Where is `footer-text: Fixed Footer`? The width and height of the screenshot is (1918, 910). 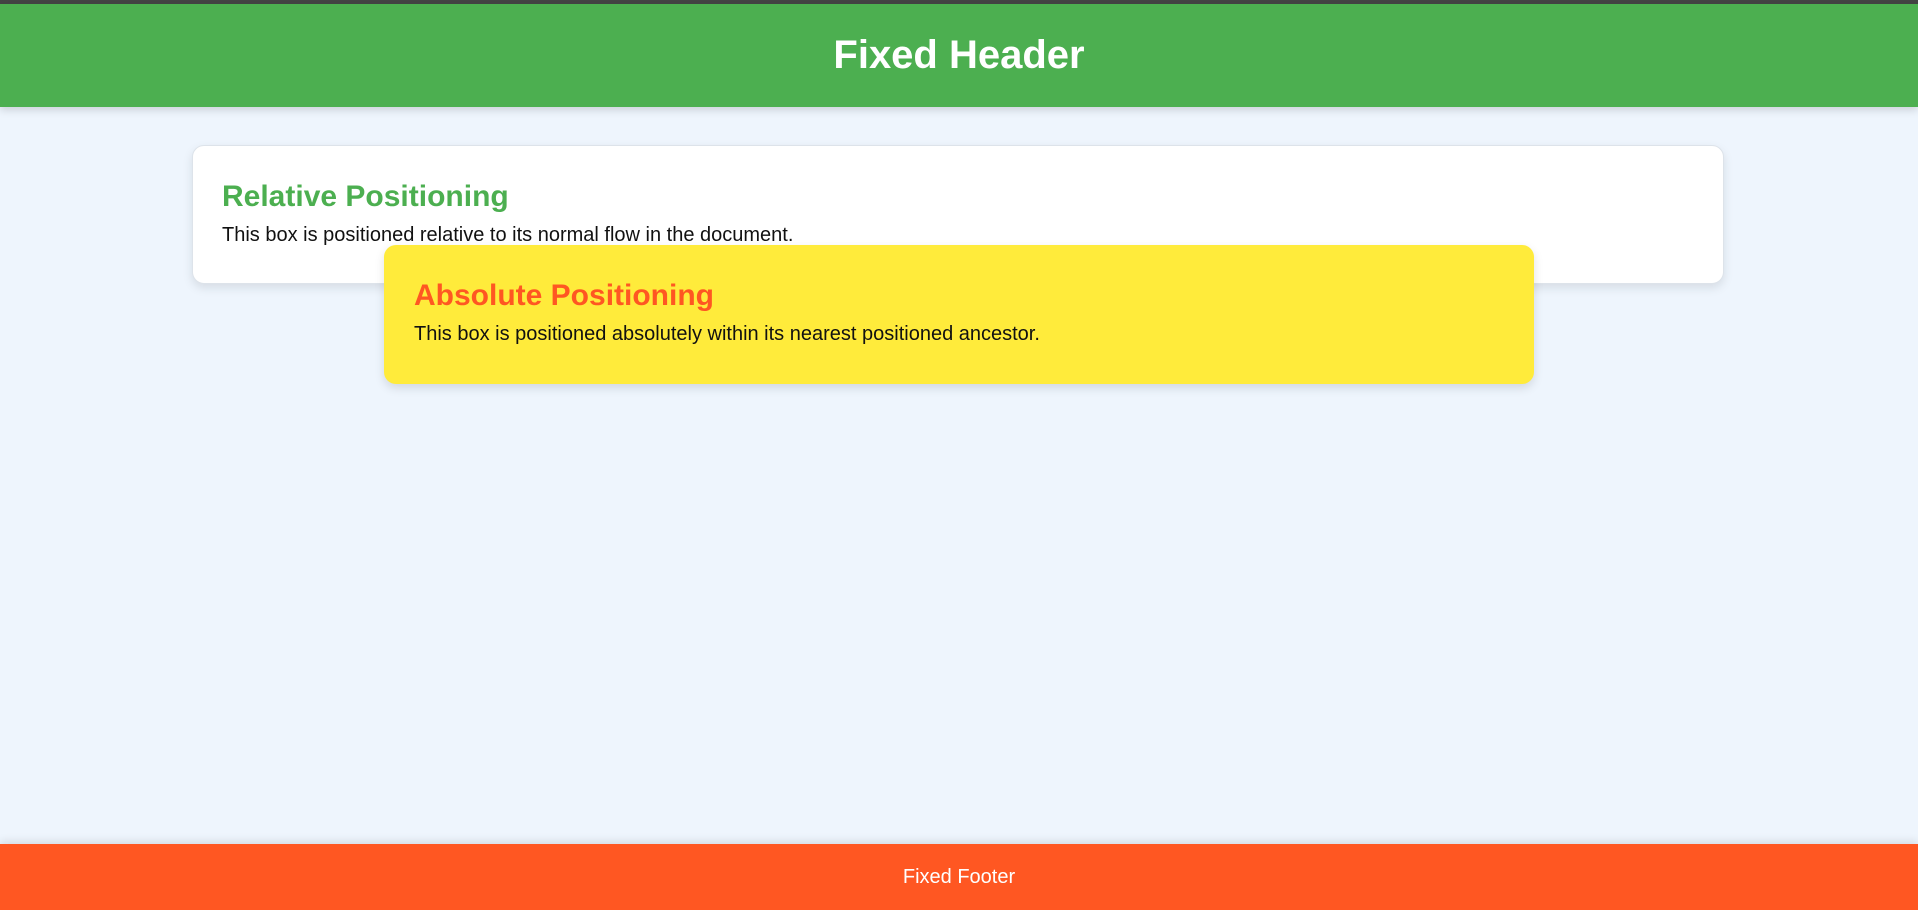
footer-text: Fixed Footer is located at coordinates (959, 876).